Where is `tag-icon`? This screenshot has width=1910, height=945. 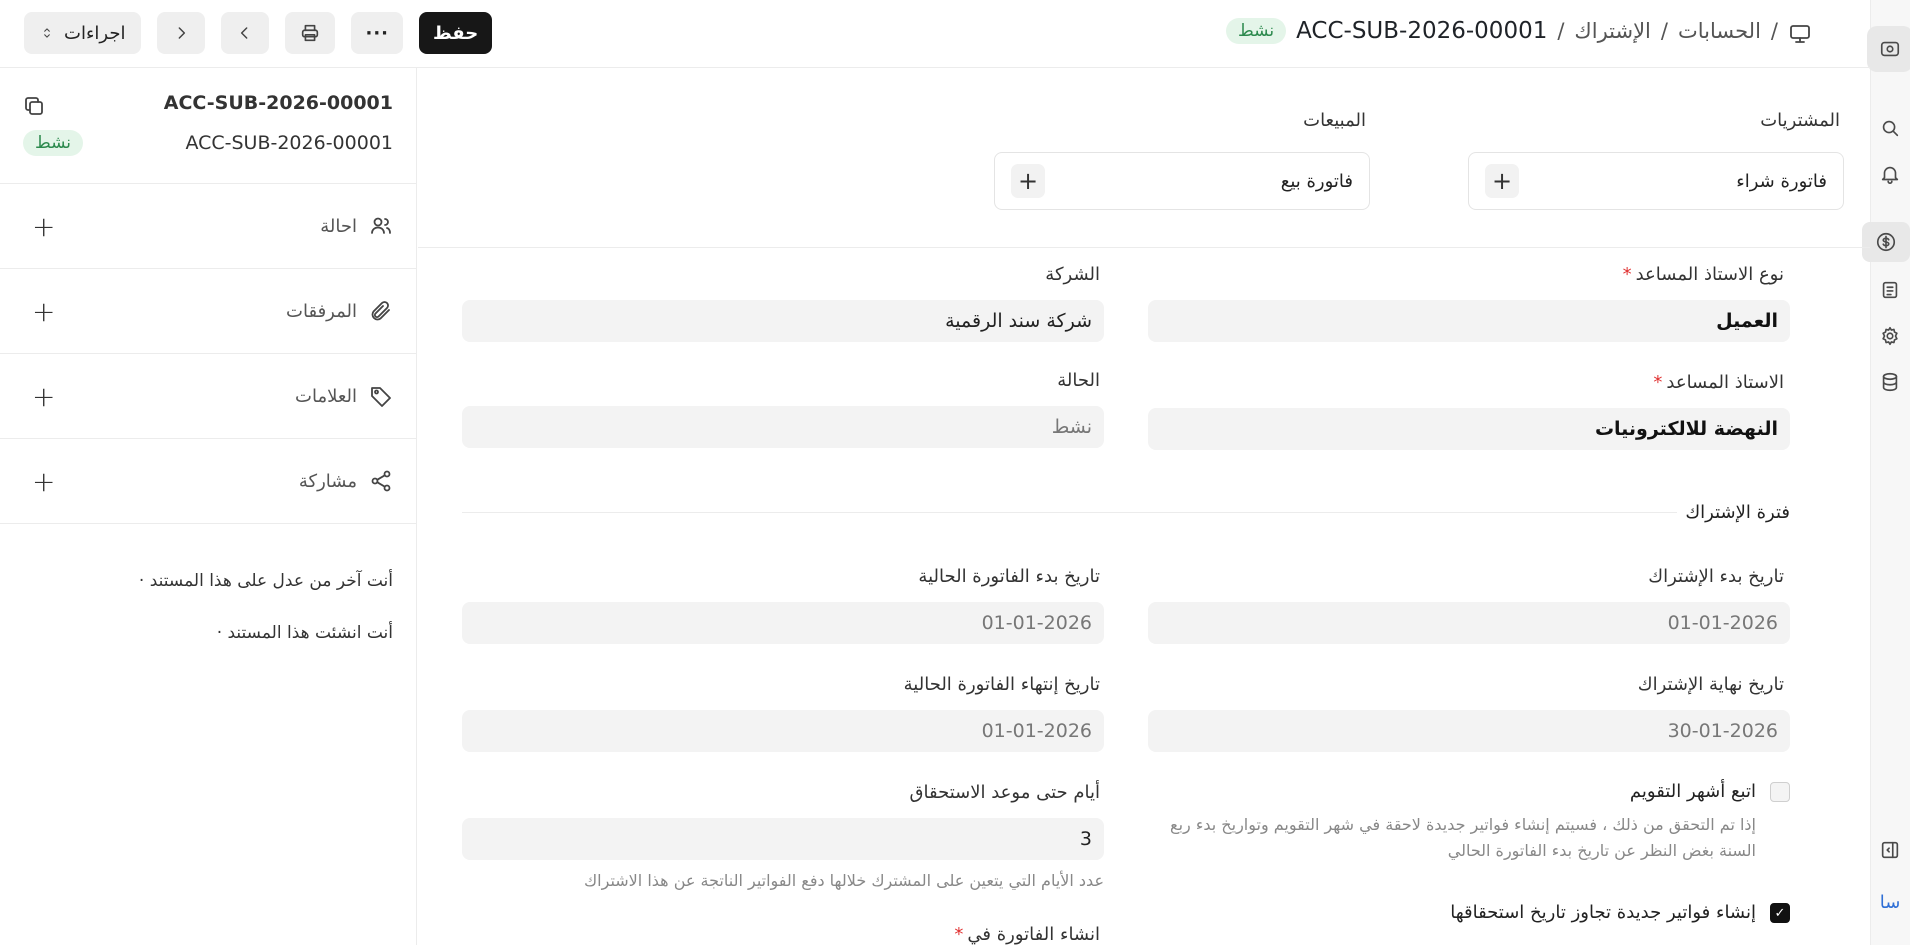 tag-icon is located at coordinates (381, 397).